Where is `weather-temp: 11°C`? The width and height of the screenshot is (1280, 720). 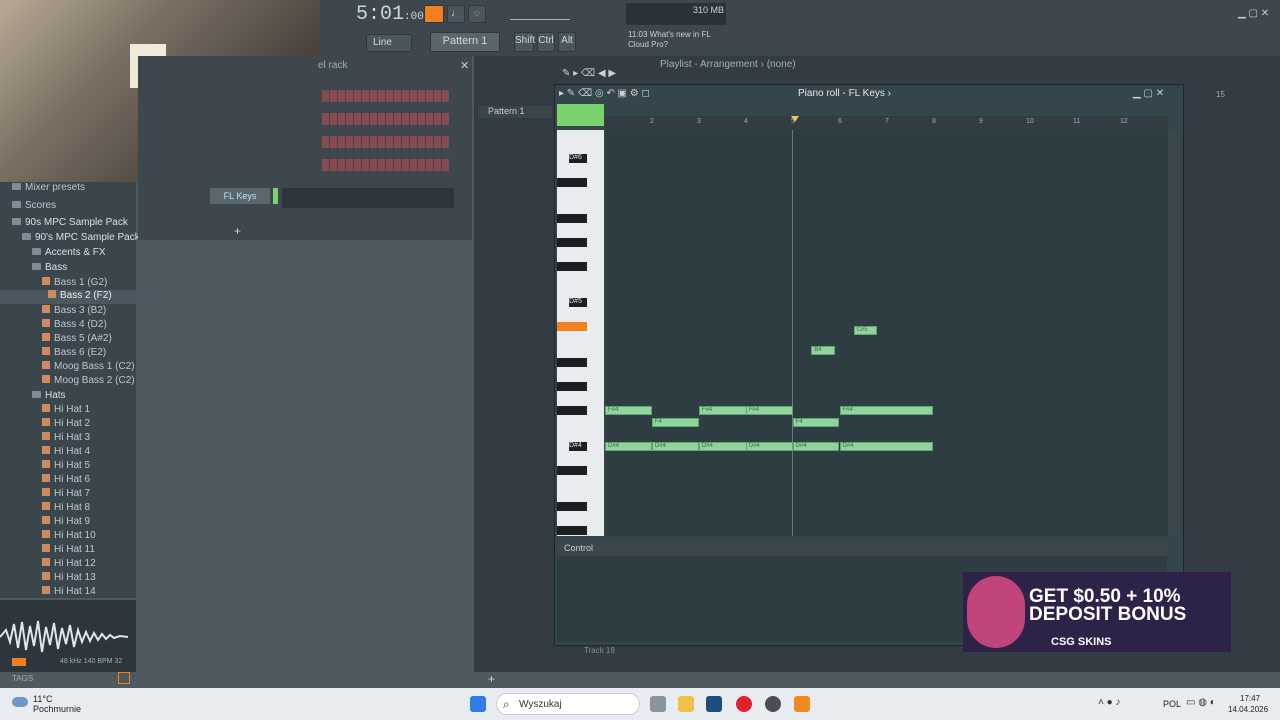
weather-temp: 11°C is located at coordinates (42, 699).